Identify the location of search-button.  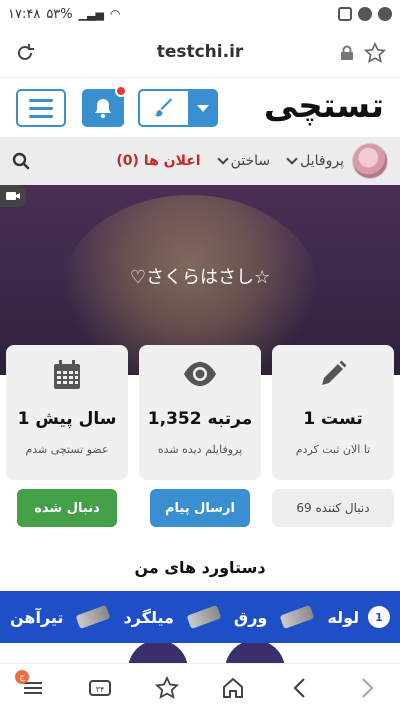
(21, 161).